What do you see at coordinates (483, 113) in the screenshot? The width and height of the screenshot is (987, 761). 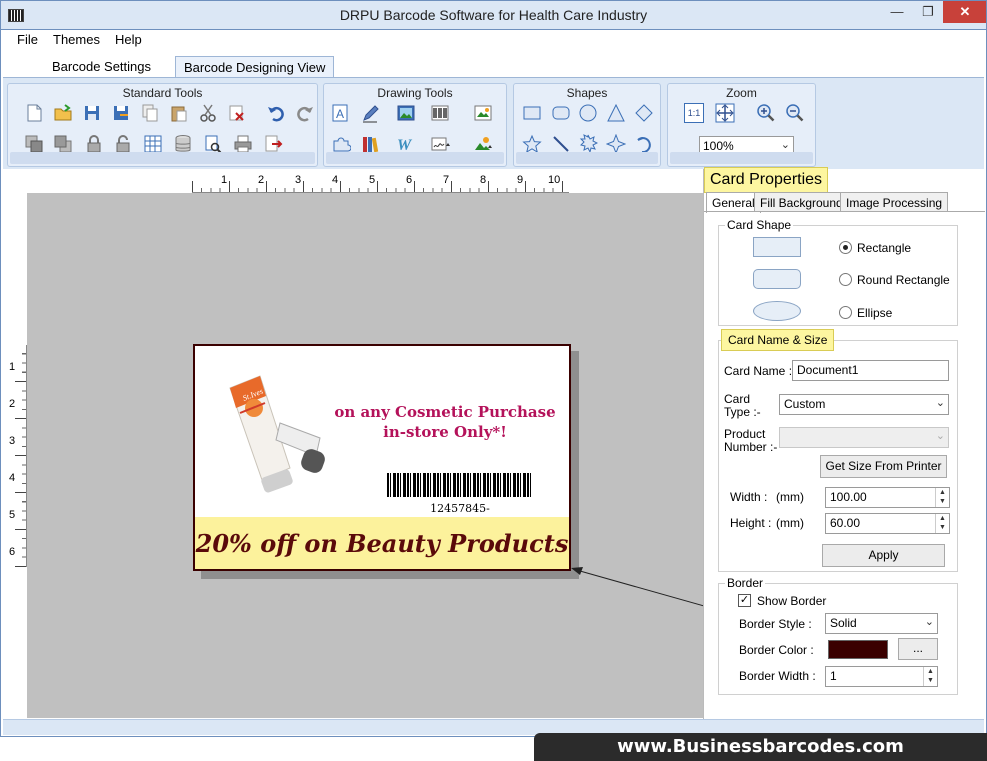 I see `watermark-tool-icon` at bounding box center [483, 113].